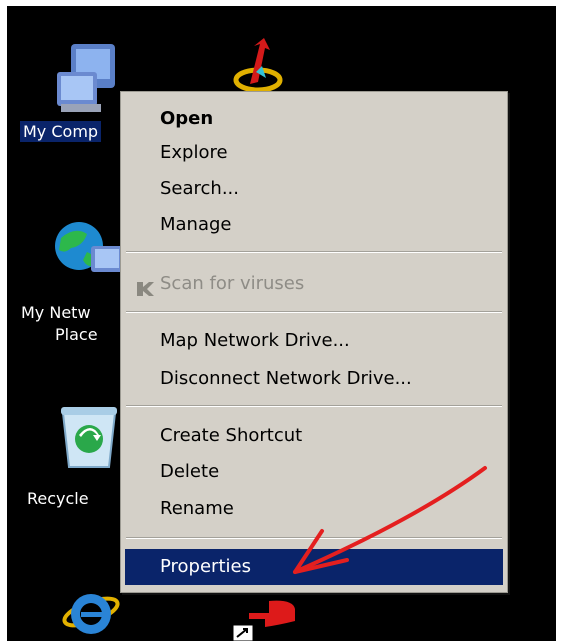 Image resolution: width=563 pixels, height=641 pixels. I want to click on recycle-bin-label: Recycle, so click(58, 498).